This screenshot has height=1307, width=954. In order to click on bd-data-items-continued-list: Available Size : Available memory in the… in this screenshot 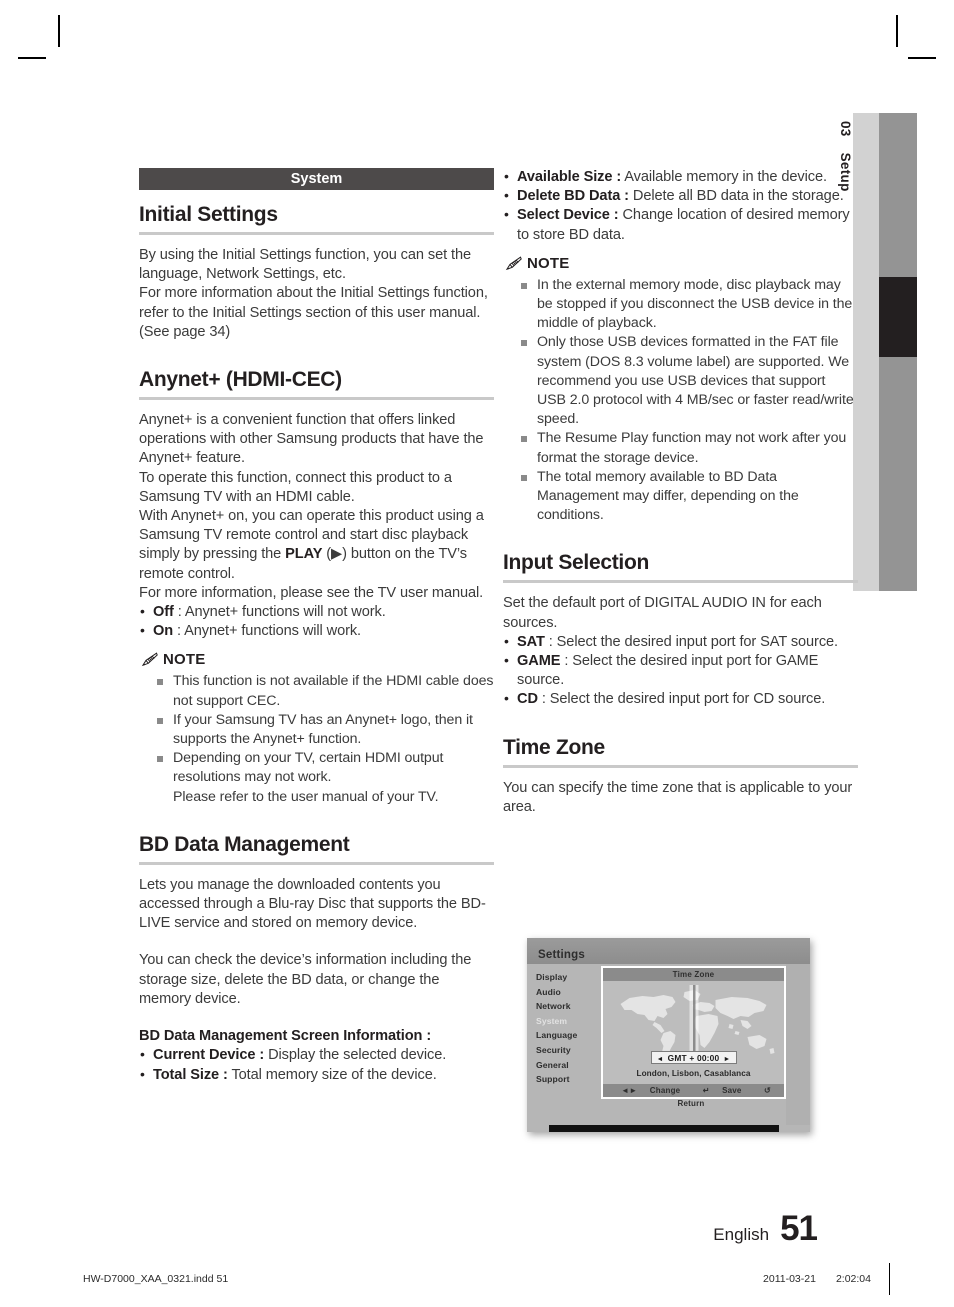, I will do `click(680, 206)`.